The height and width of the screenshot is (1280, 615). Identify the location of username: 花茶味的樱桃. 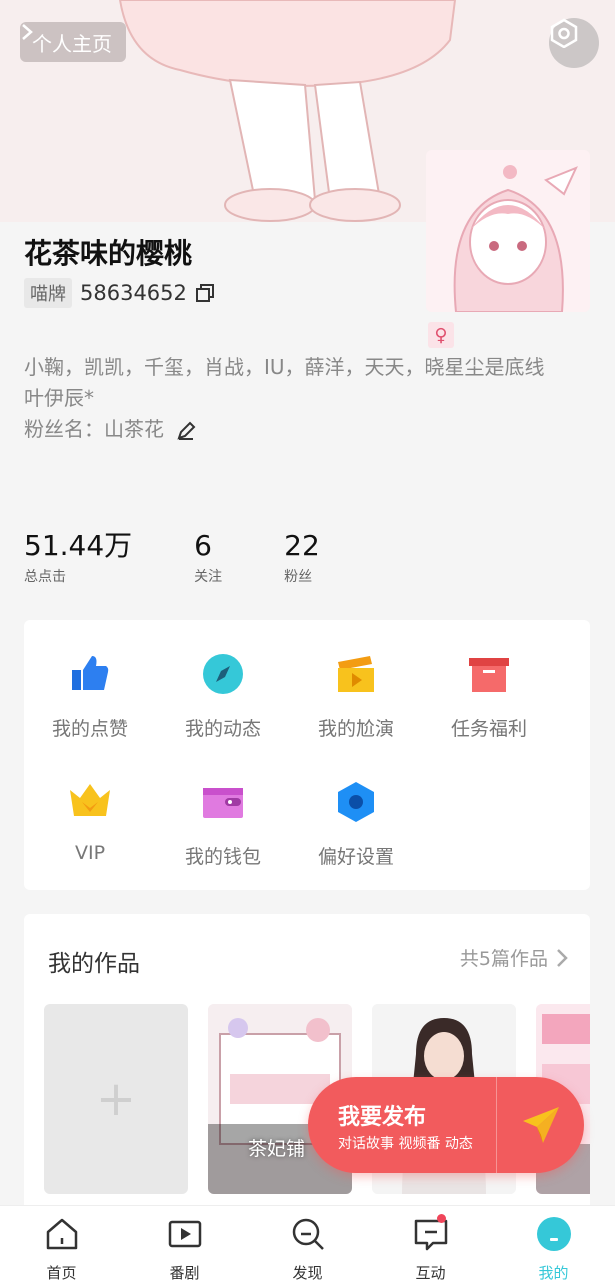
(108, 253).